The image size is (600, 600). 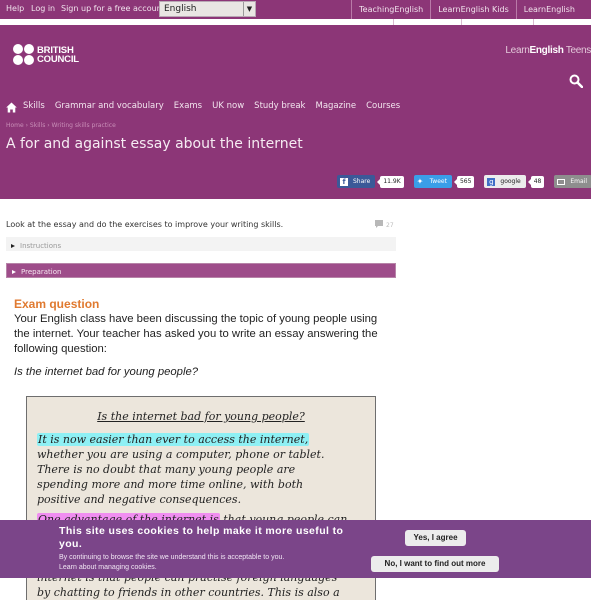 I want to click on accordion-preparation: Preparation, so click(x=201, y=270).